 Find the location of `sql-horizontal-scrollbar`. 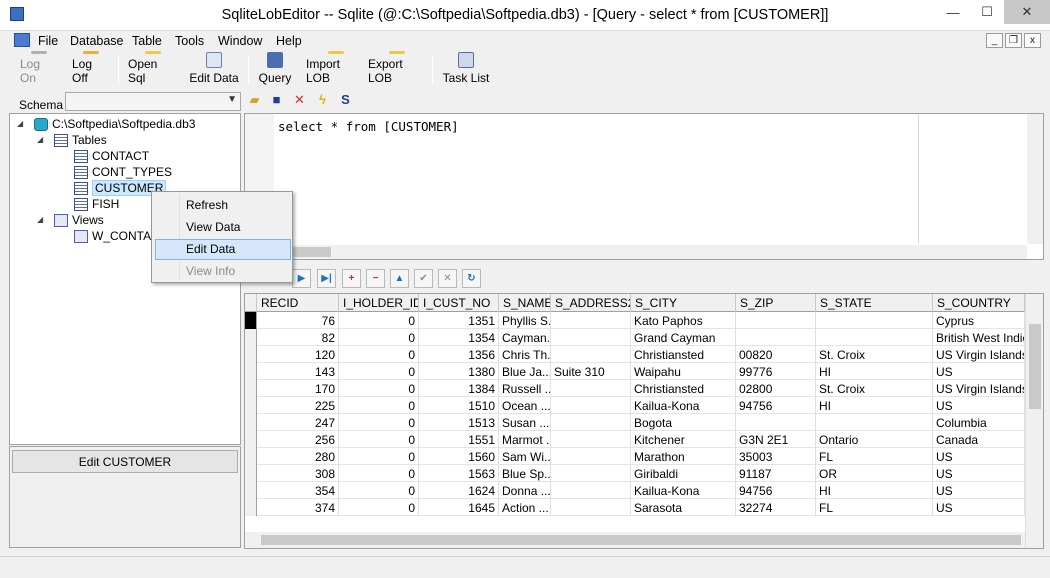

sql-horizontal-scrollbar is located at coordinates (636, 252).